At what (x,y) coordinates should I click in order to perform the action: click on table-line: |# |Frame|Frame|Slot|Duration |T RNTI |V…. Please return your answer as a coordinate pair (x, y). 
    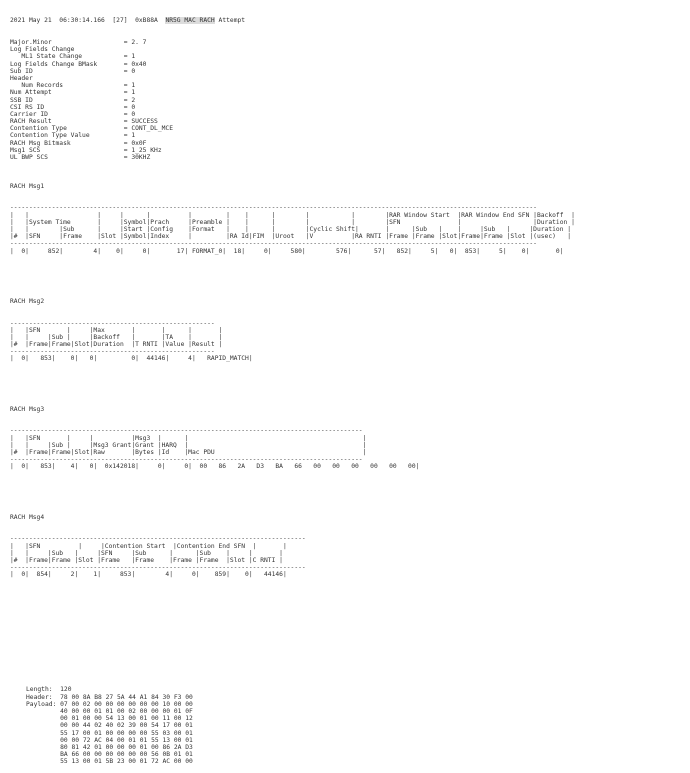
    Looking at the image, I should click on (116, 345).